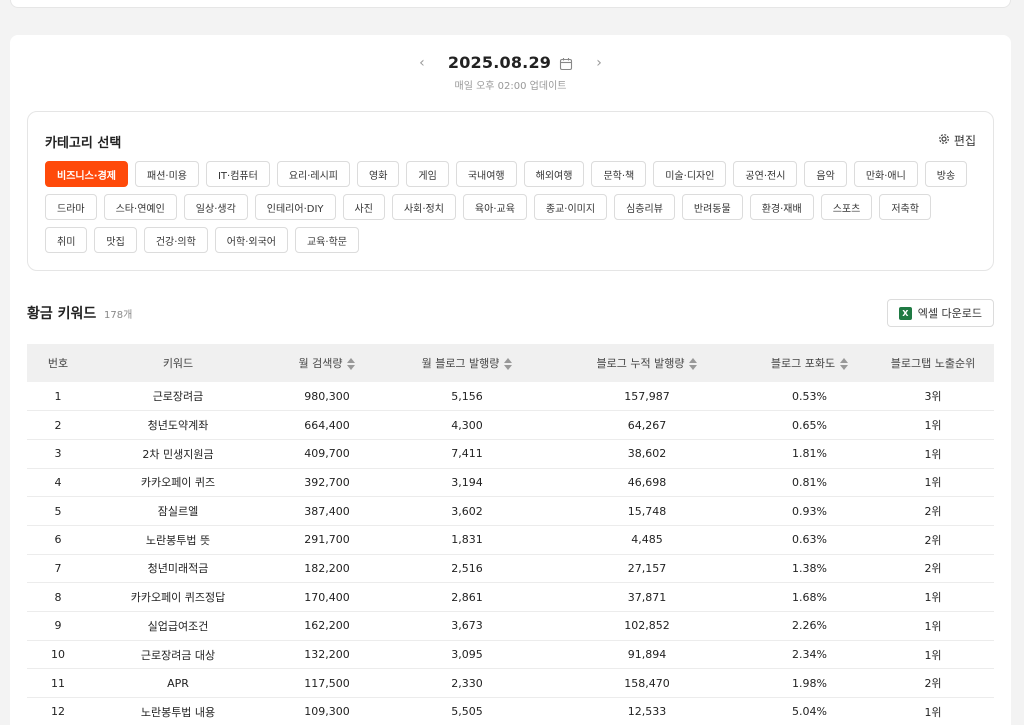 Image resolution: width=1024 pixels, height=725 pixels. What do you see at coordinates (809, 396) in the screenshot?
I see `table-cell: 0.53%` at bounding box center [809, 396].